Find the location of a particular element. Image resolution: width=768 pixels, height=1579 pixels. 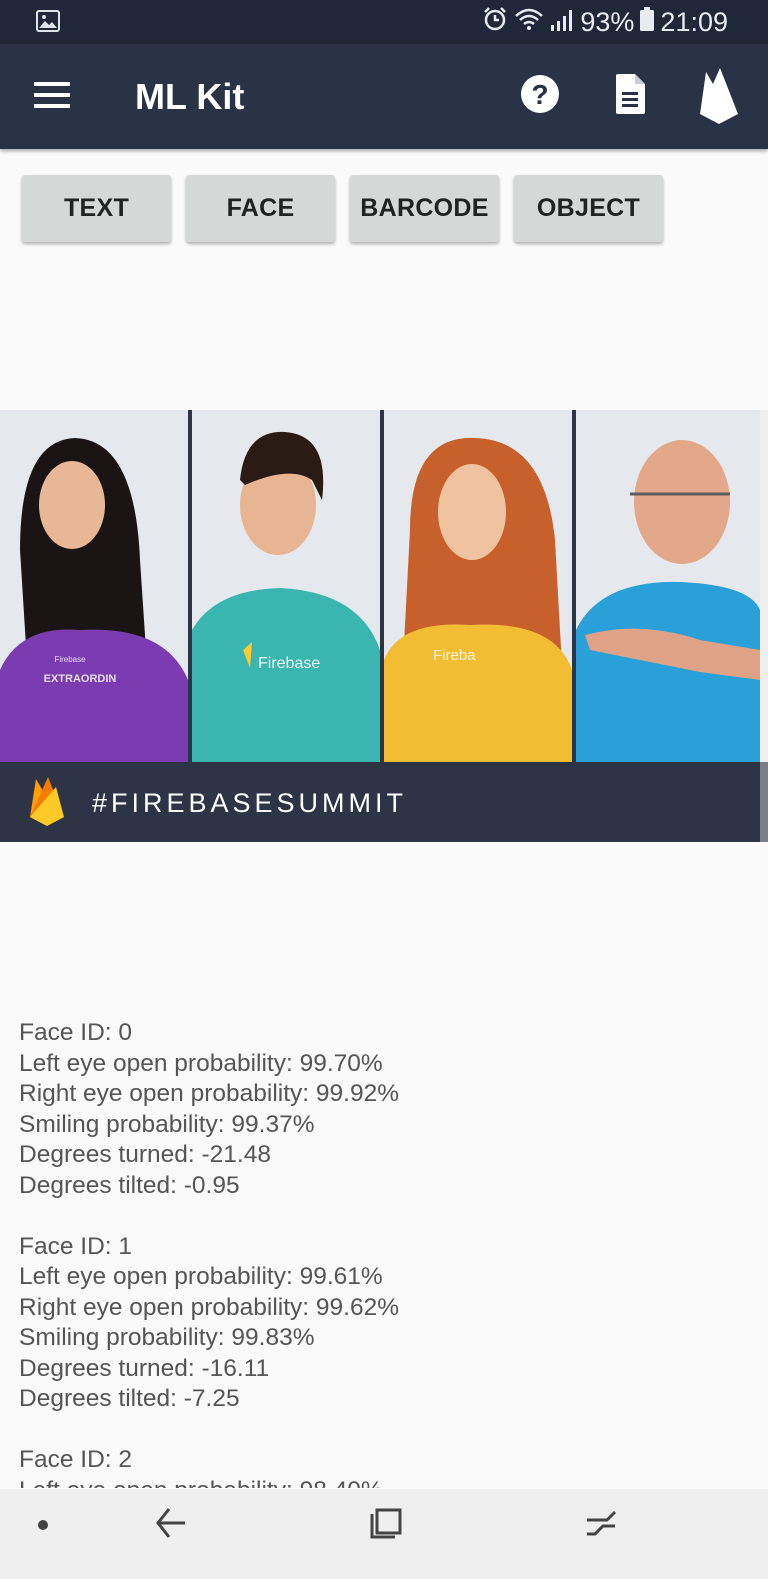

degrees-tilted: Degrees tilted: -7.25 is located at coordinates (129, 1398).